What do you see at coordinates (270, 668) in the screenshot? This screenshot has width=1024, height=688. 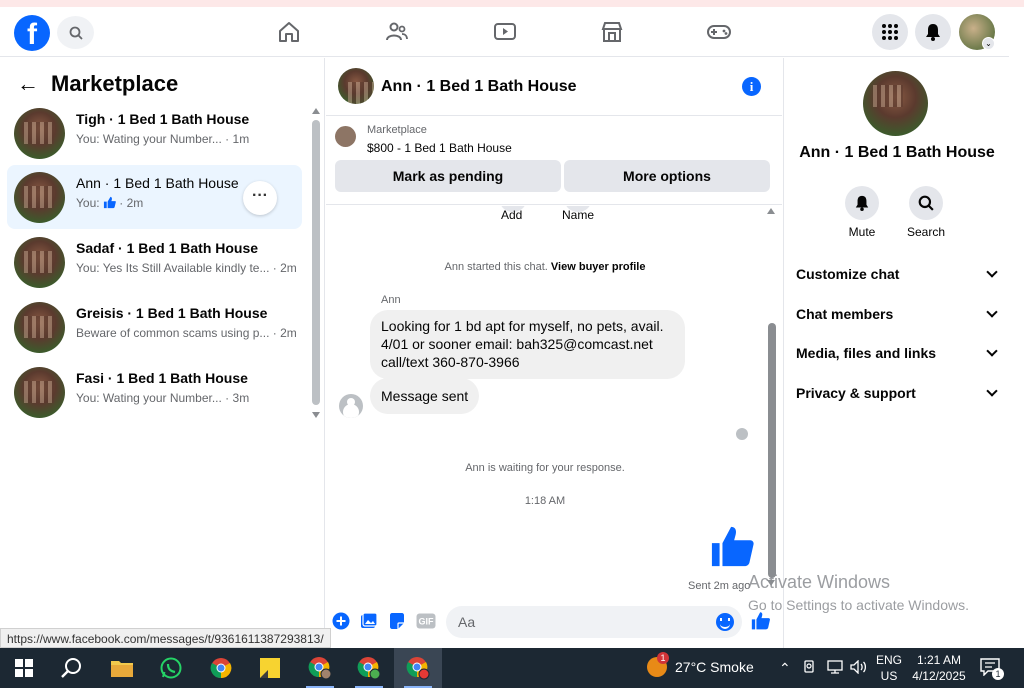 I see `sticky-notes-icon` at bounding box center [270, 668].